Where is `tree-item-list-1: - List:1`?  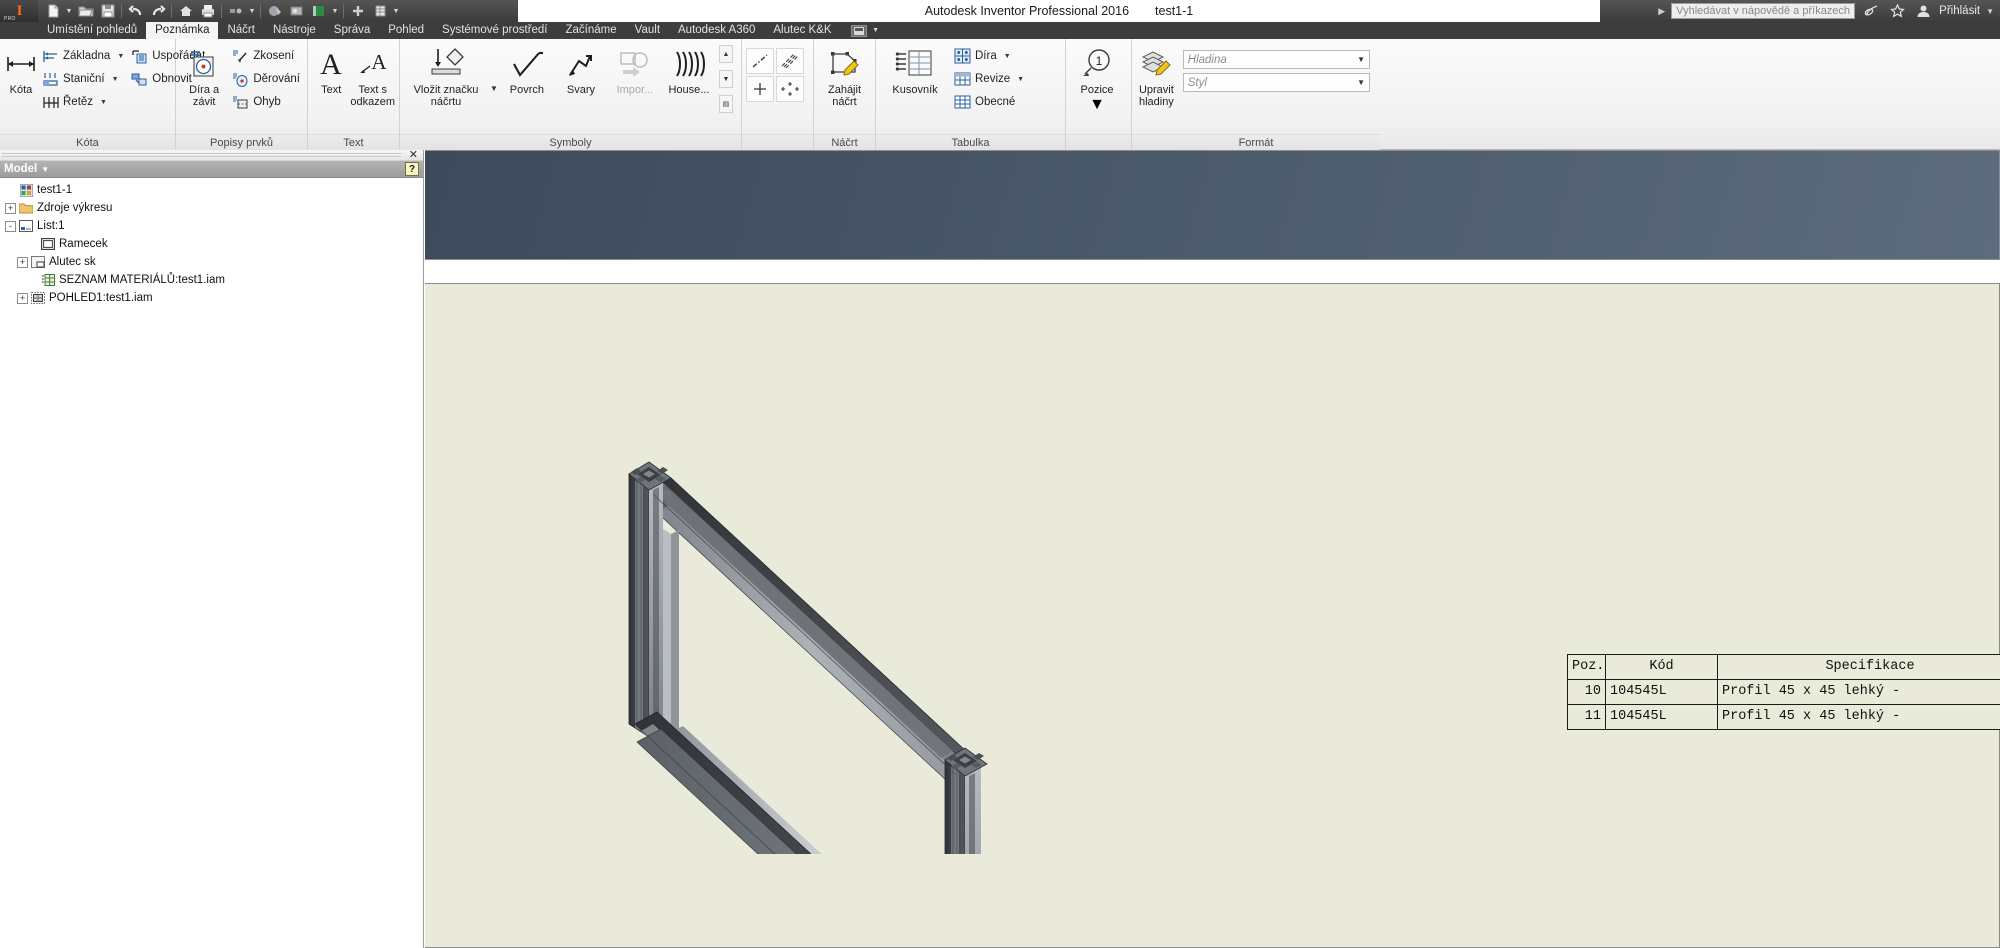
tree-item-list-1: - List:1 is located at coordinates (213, 226).